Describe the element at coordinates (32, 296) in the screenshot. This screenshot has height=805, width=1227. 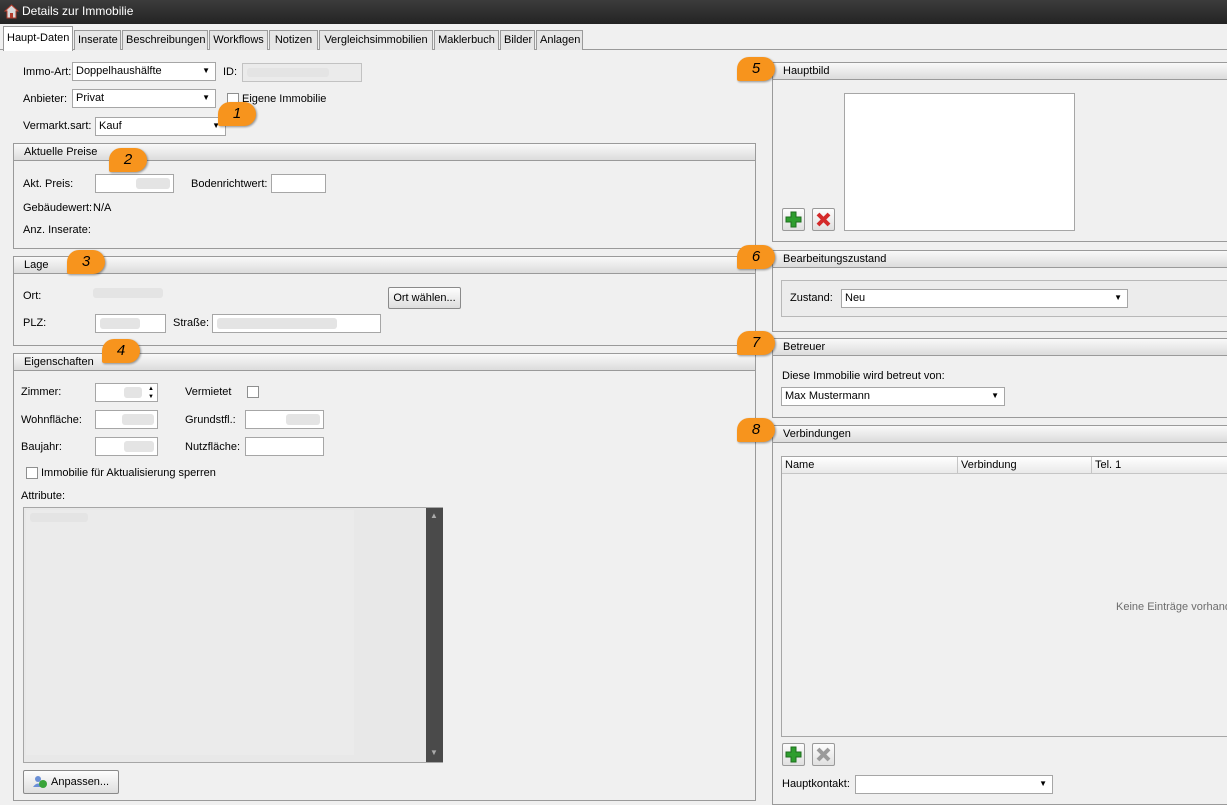
I see `ort-label: Ort:` at that location.